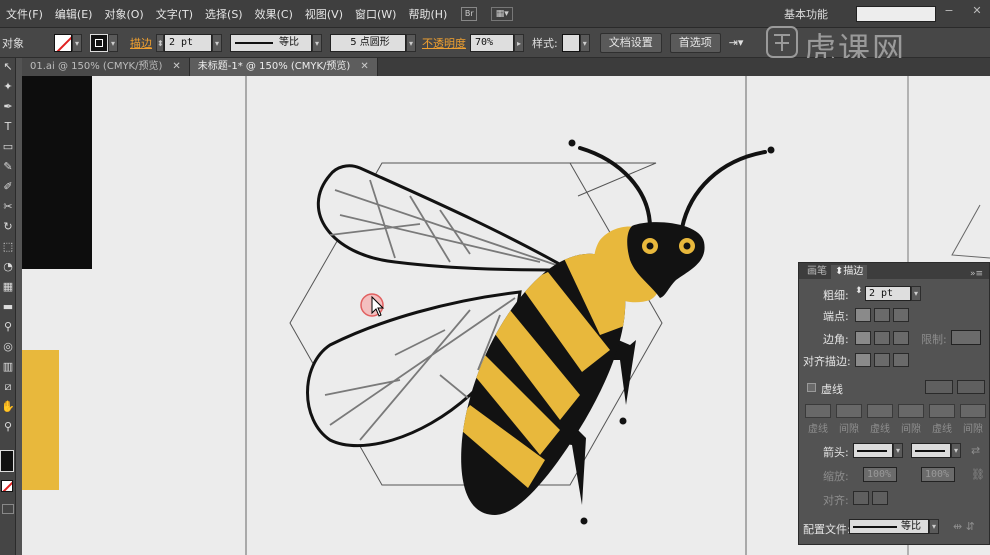 This screenshot has width=990, height=555. I want to click on minimize-icon: −, so click(949, 12).